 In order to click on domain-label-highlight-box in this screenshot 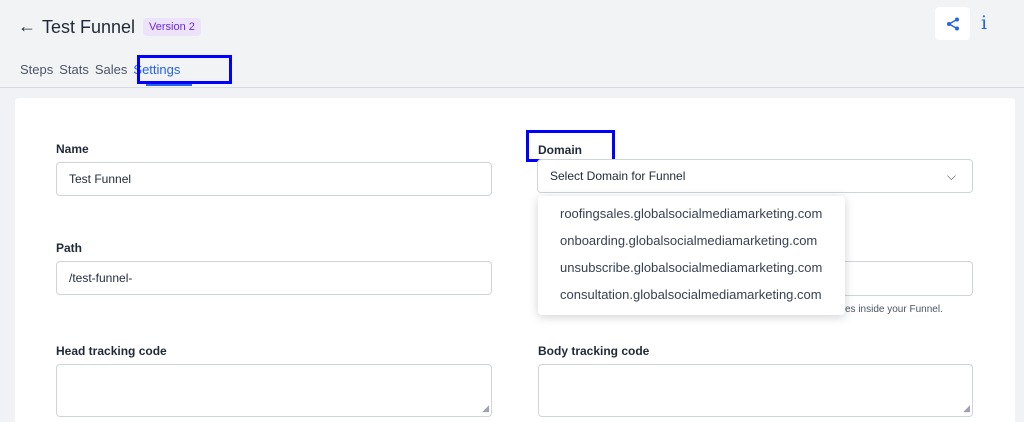, I will do `click(570, 146)`.